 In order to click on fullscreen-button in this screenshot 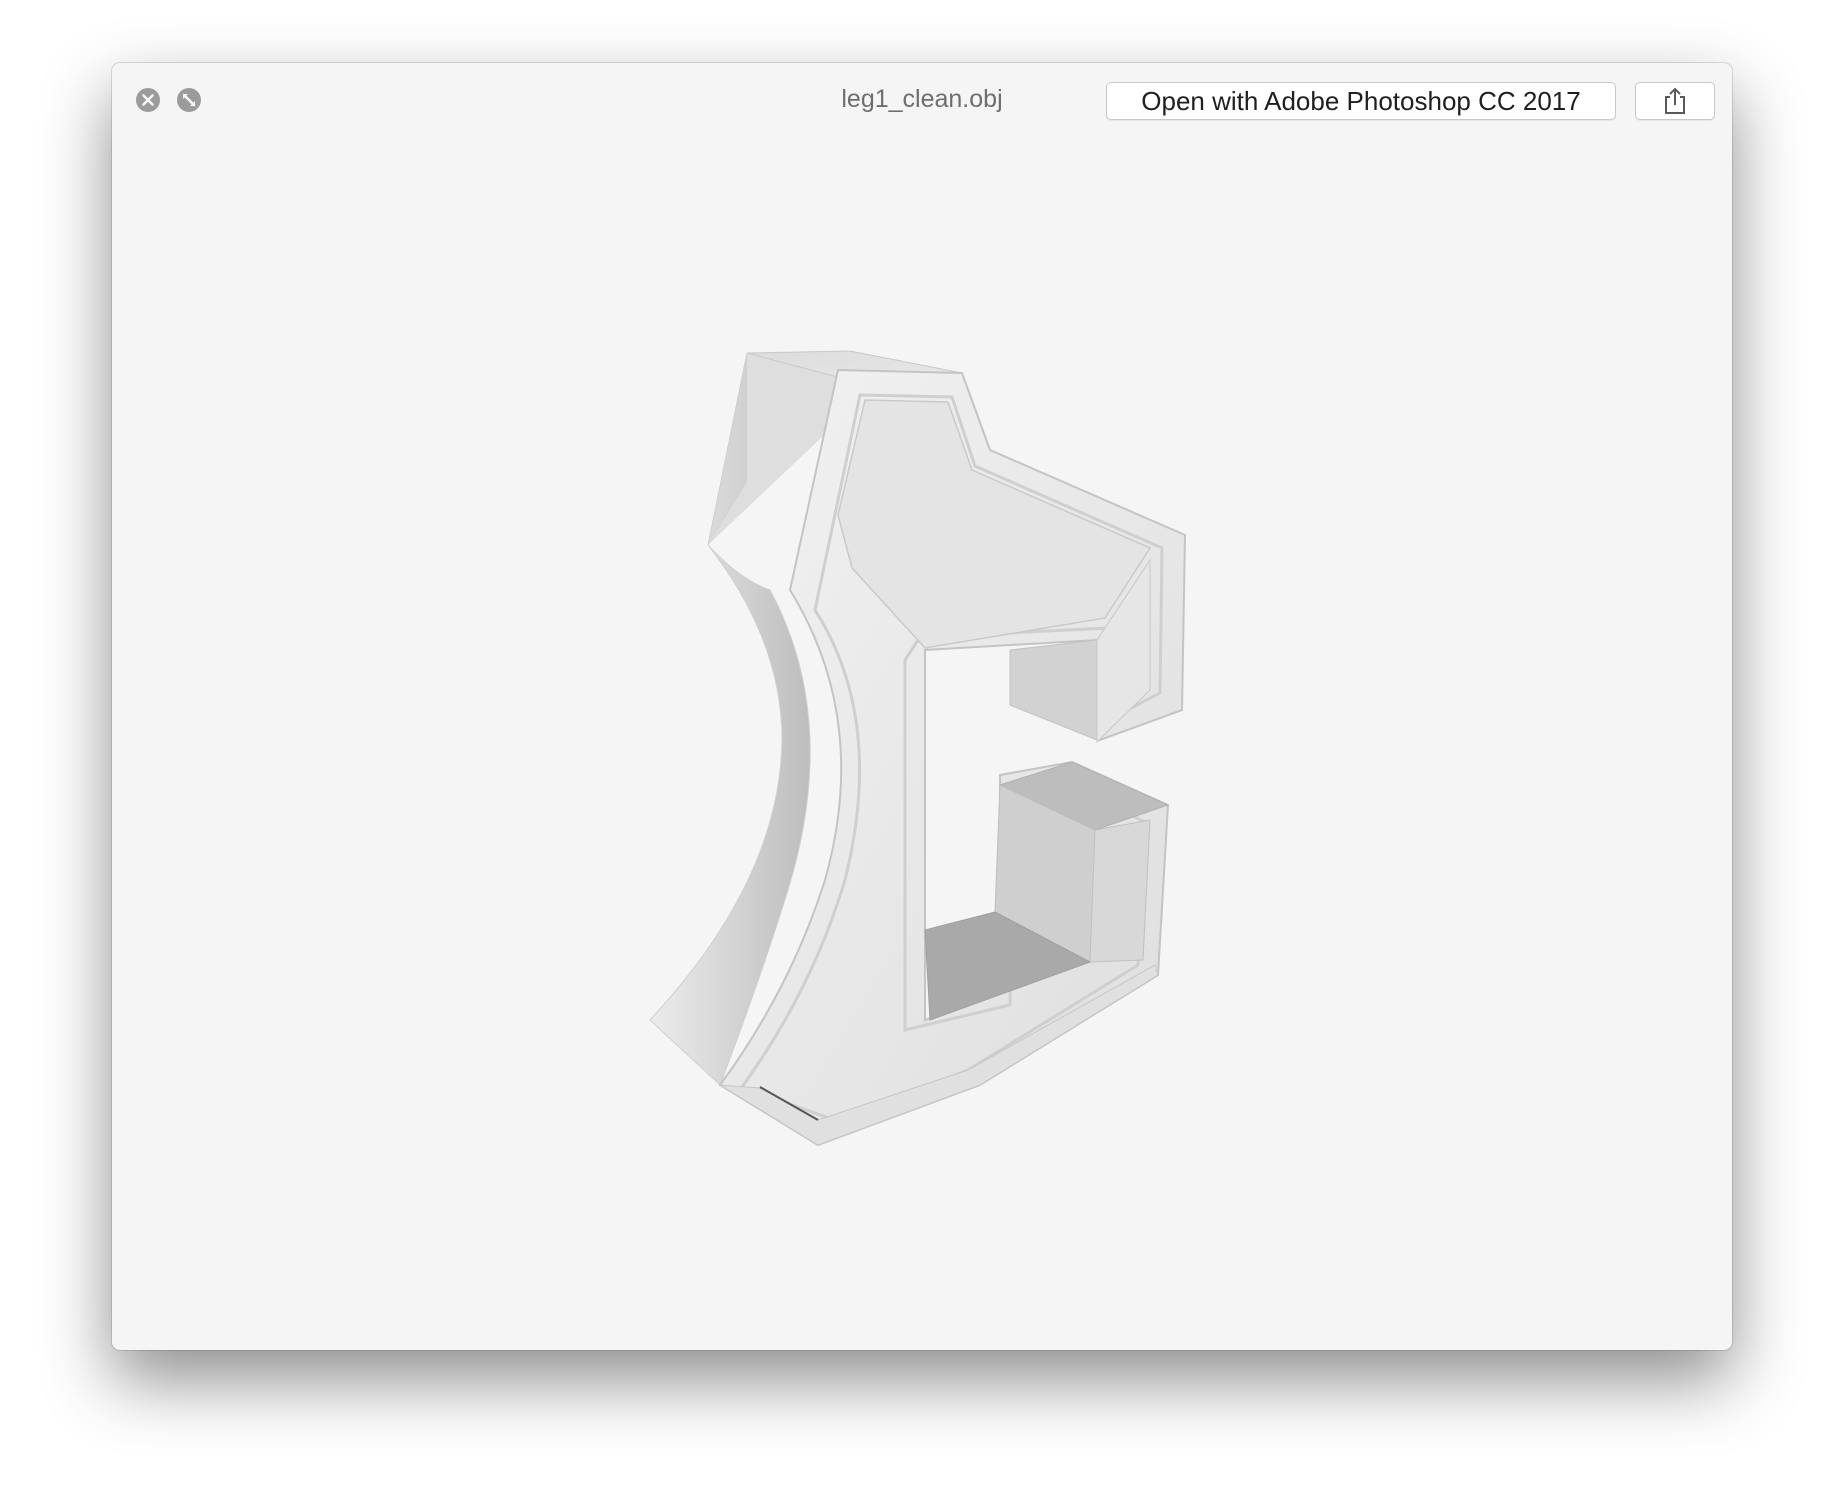, I will do `click(189, 100)`.